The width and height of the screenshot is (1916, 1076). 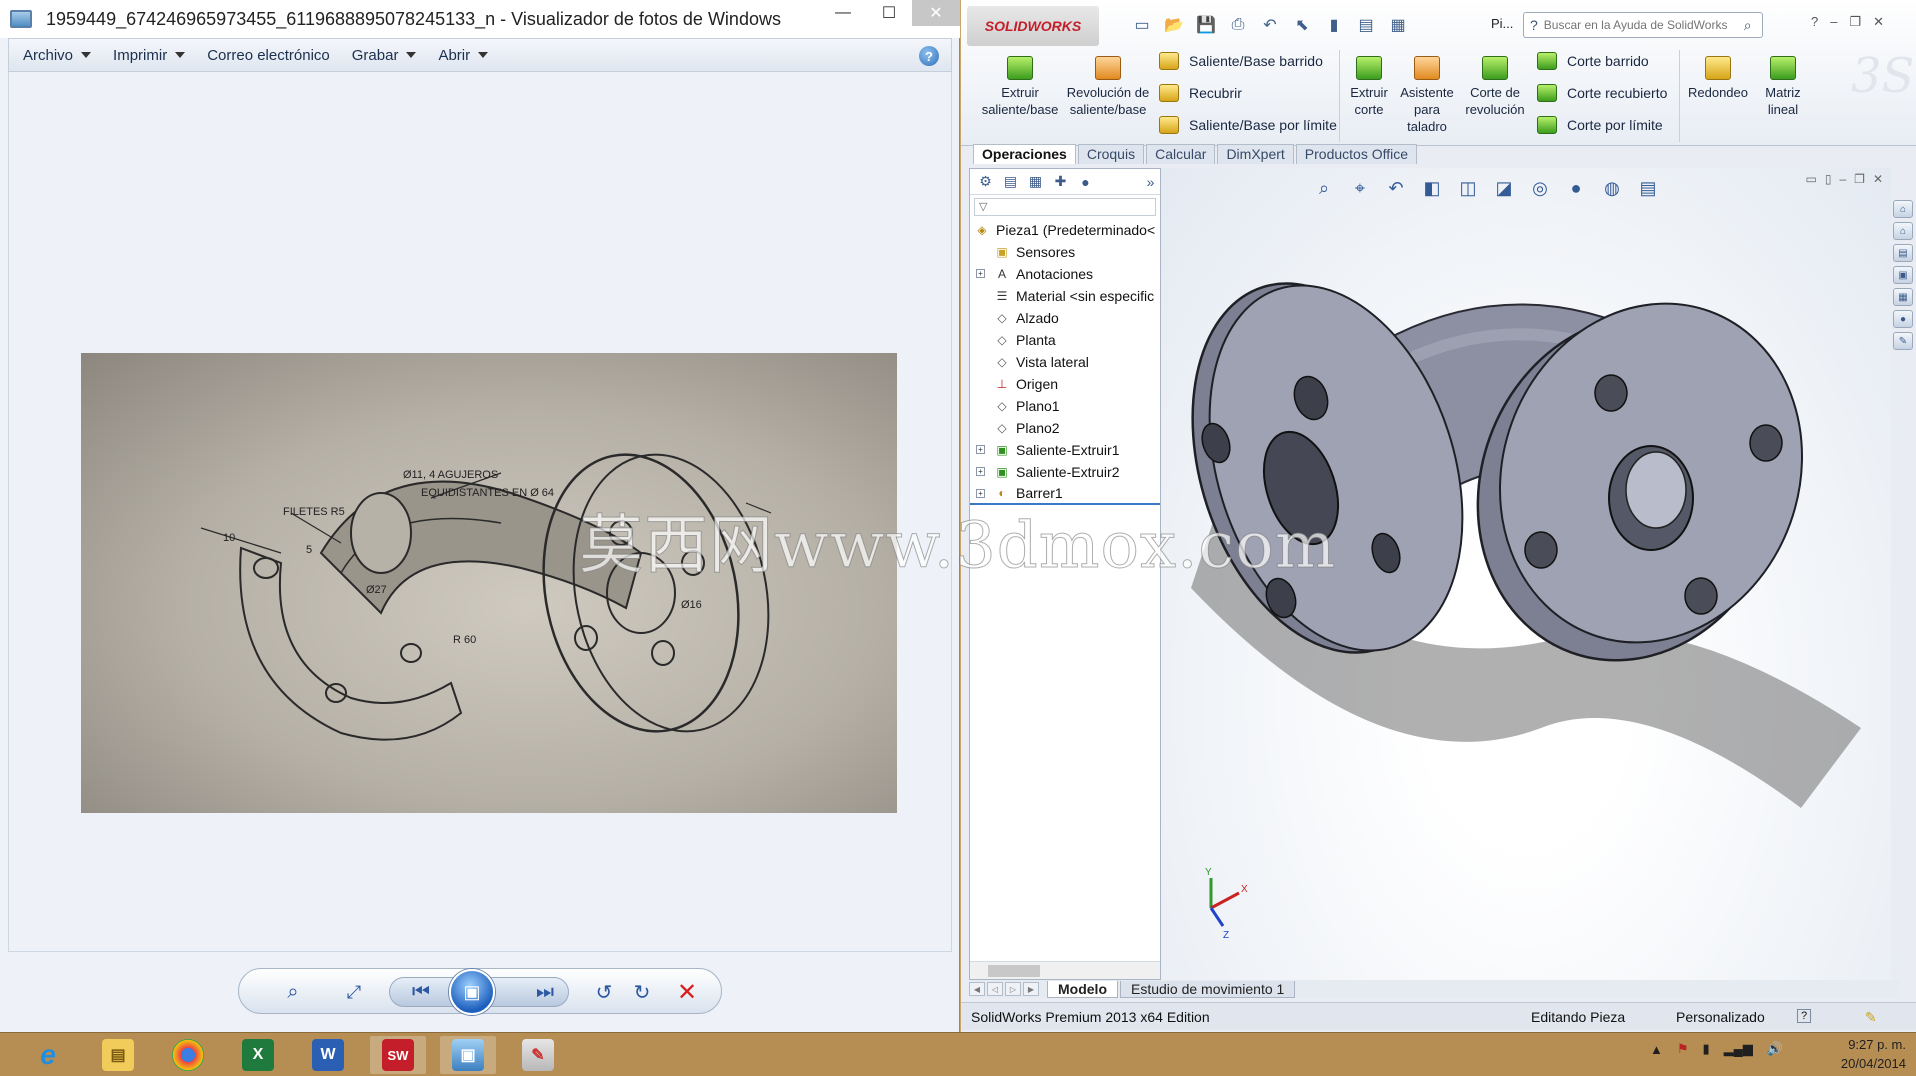 I want to click on tree-item-plano2: ◇ Plano2, so click(x=1065, y=428).